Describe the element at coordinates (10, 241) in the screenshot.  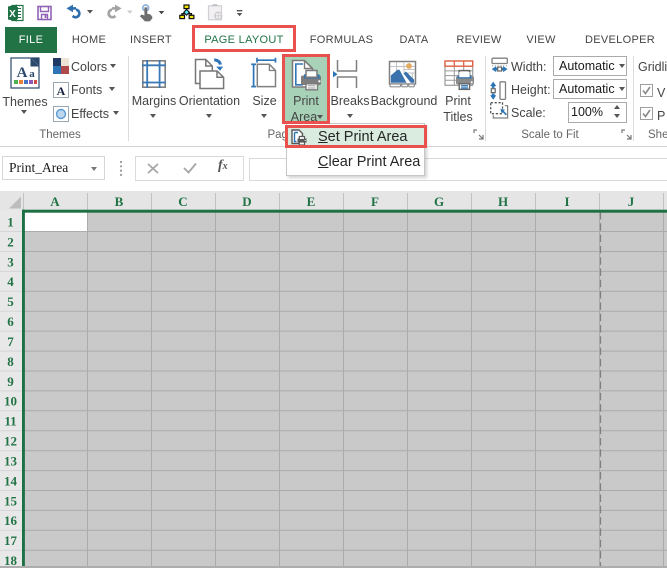
I see `svg-text: 2` at that location.